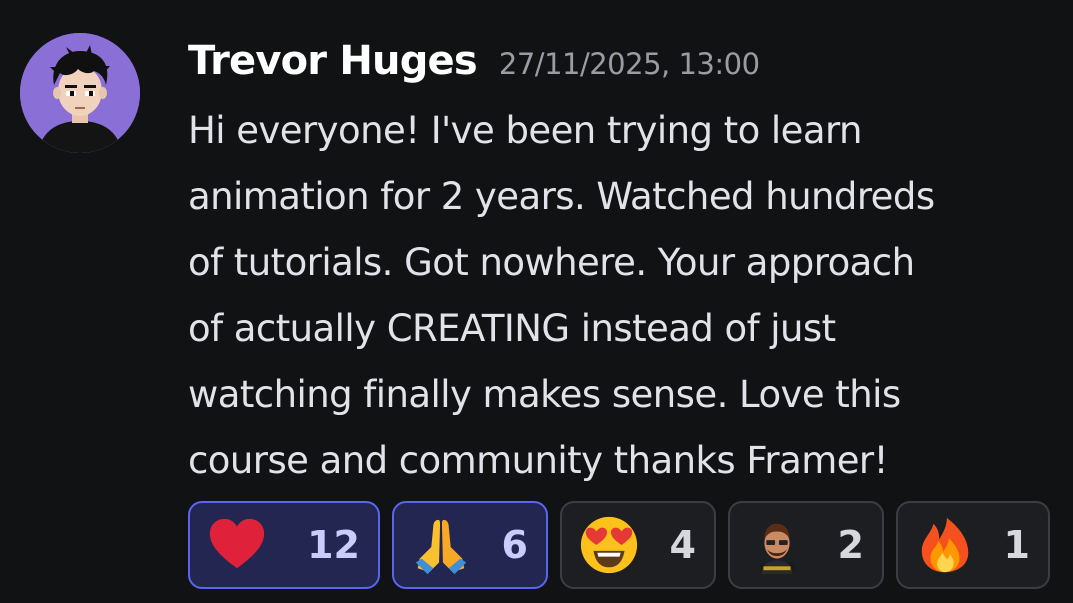 The width and height of the screenshot is (1073, 603). What do you see at coordinates (1016, 545) in the screenshot?
I see `reaction-count: 1` at bounding box center [1016, 545].